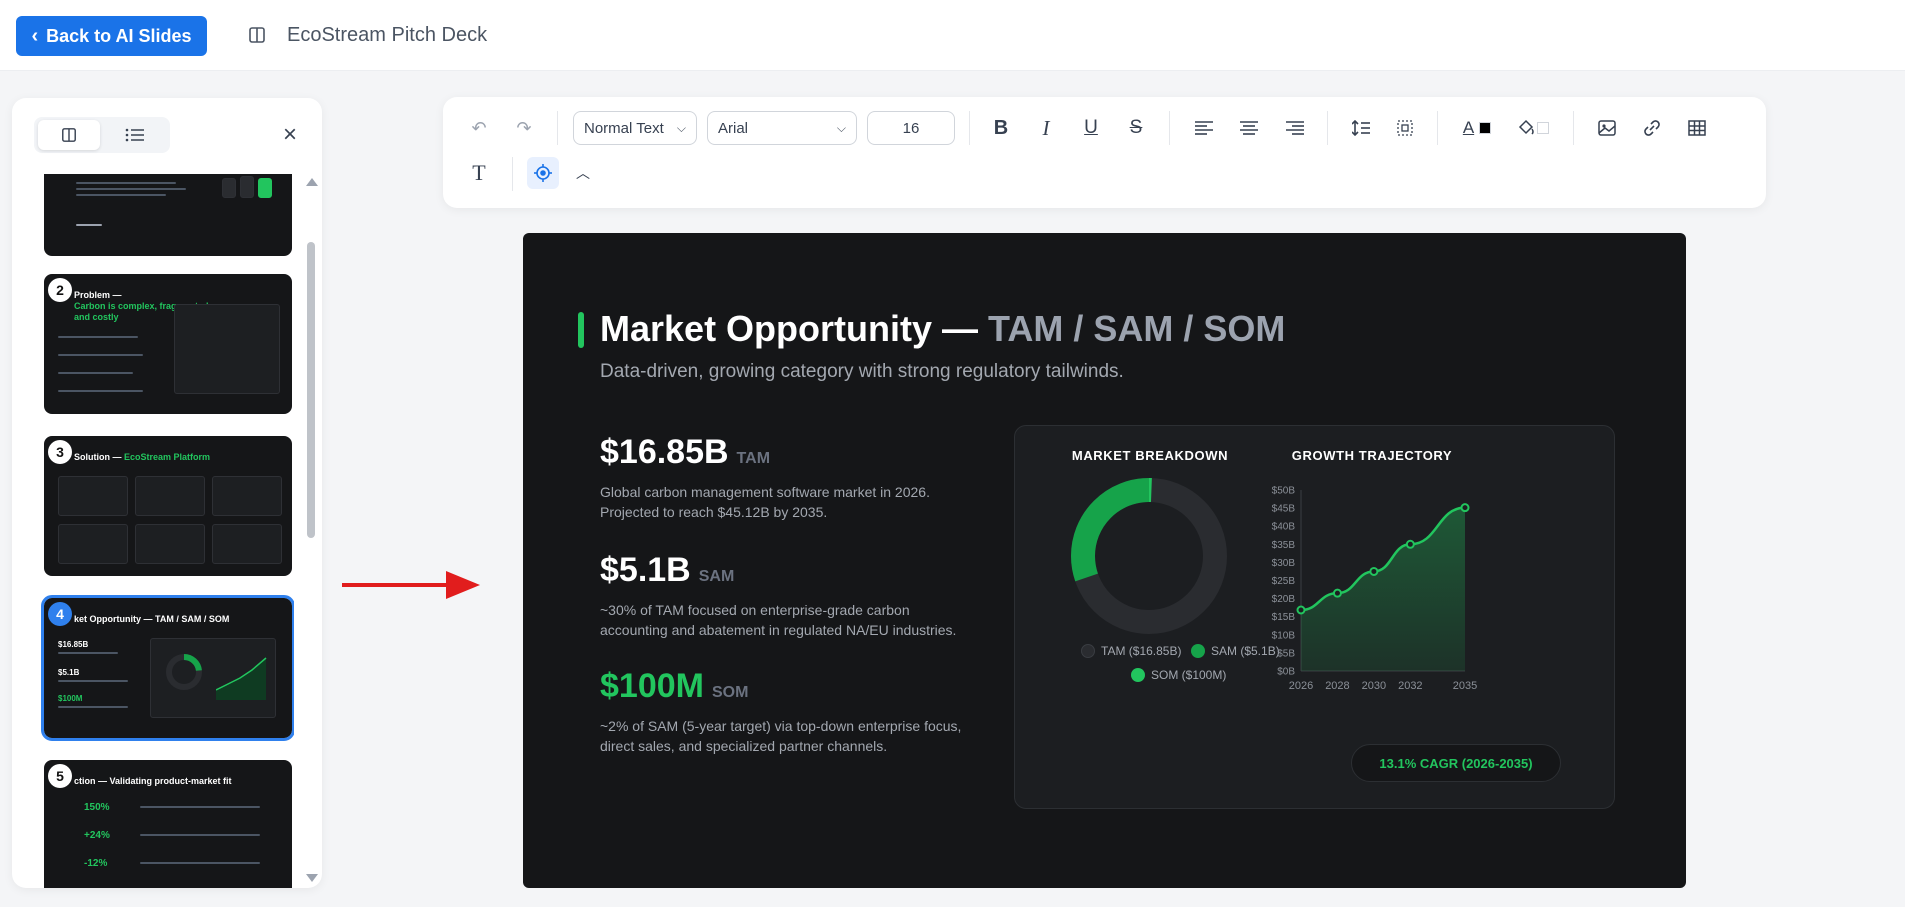 This screenshot has height=907, width=1905. What do you see at coordinates (524, 128) in the screenshot?
I see `redo-icon: ↷` at bounding box center [524, 128].